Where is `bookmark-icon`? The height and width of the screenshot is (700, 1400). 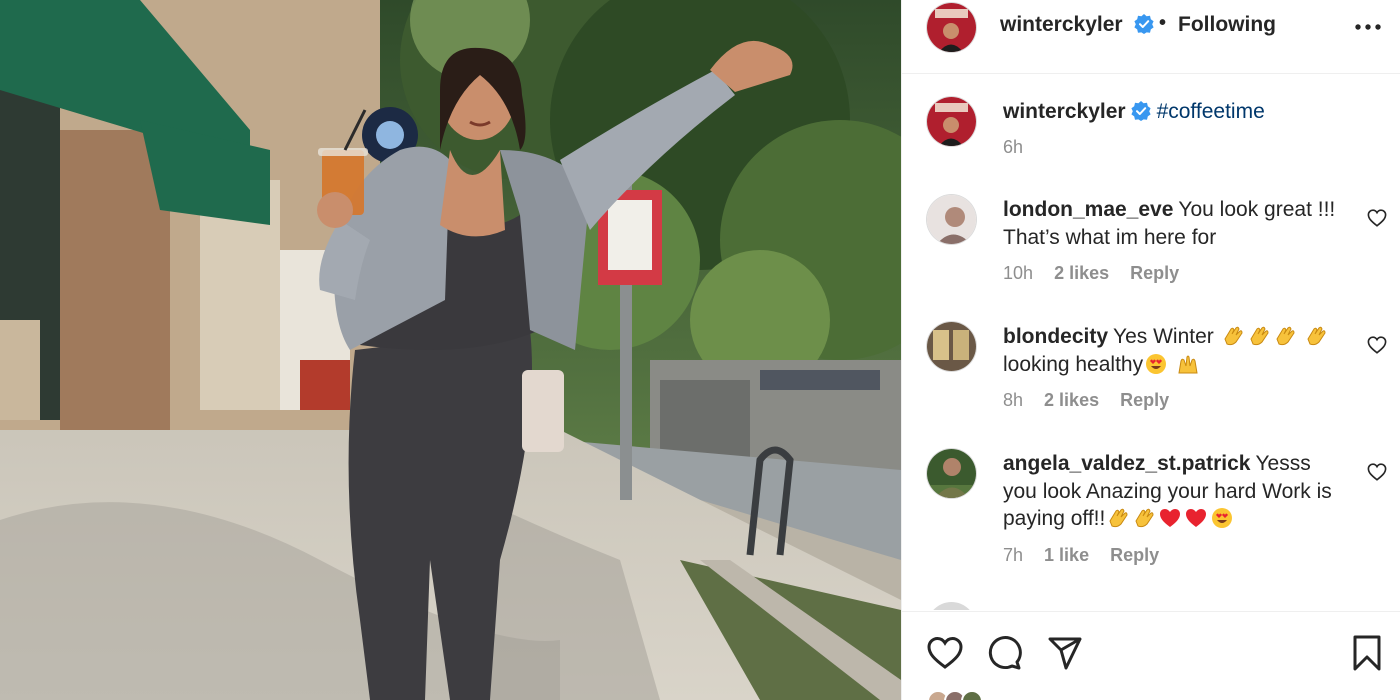
bookmark-icon is located at coordinates (1367, 653).